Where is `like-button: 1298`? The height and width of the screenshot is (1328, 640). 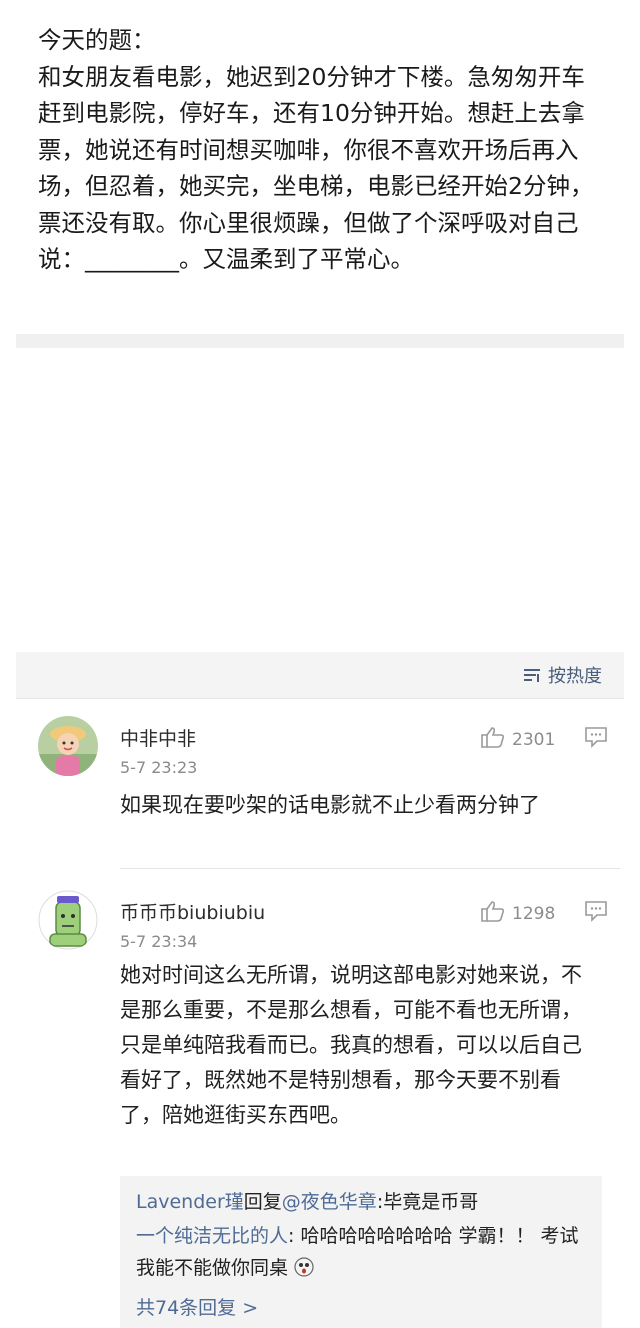
like-button: 1298 is located at coordinates (517, 913).